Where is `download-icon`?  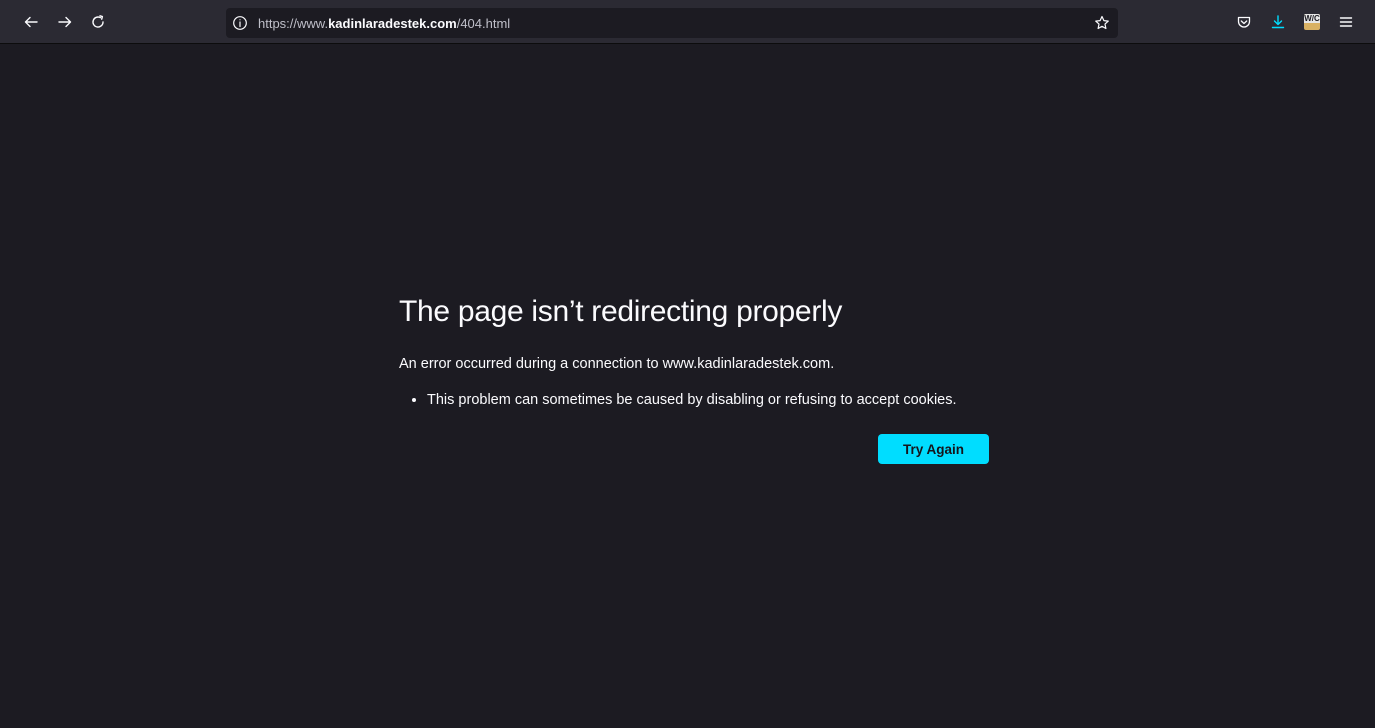 download-icon is located at coordinates (1278, 22).